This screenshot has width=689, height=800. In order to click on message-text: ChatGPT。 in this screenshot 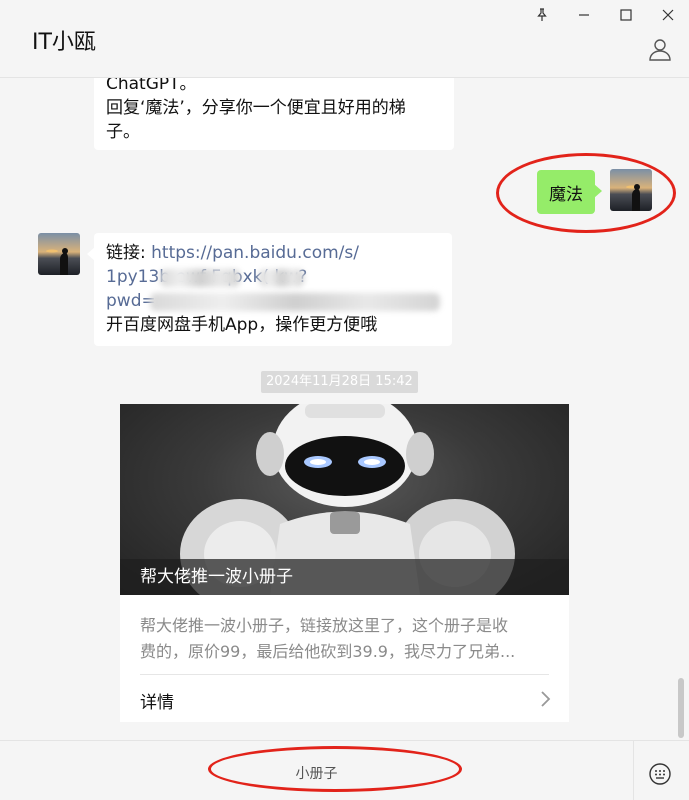, I will do `click(151, 86)`.